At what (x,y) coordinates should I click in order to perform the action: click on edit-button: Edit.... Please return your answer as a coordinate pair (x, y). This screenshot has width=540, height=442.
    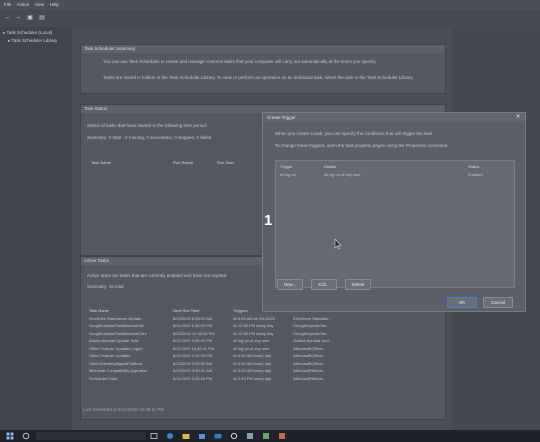
    Looking at the image, I should click on (324, 284).